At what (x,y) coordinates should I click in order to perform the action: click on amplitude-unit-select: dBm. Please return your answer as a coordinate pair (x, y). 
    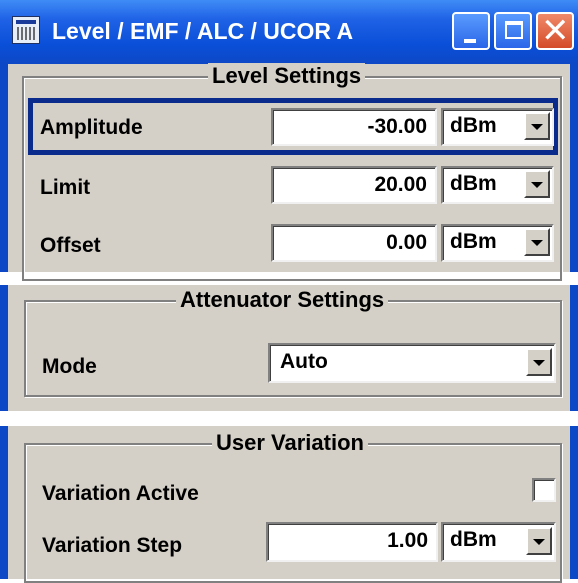
    Looking at the image, I should click on (497, 127).